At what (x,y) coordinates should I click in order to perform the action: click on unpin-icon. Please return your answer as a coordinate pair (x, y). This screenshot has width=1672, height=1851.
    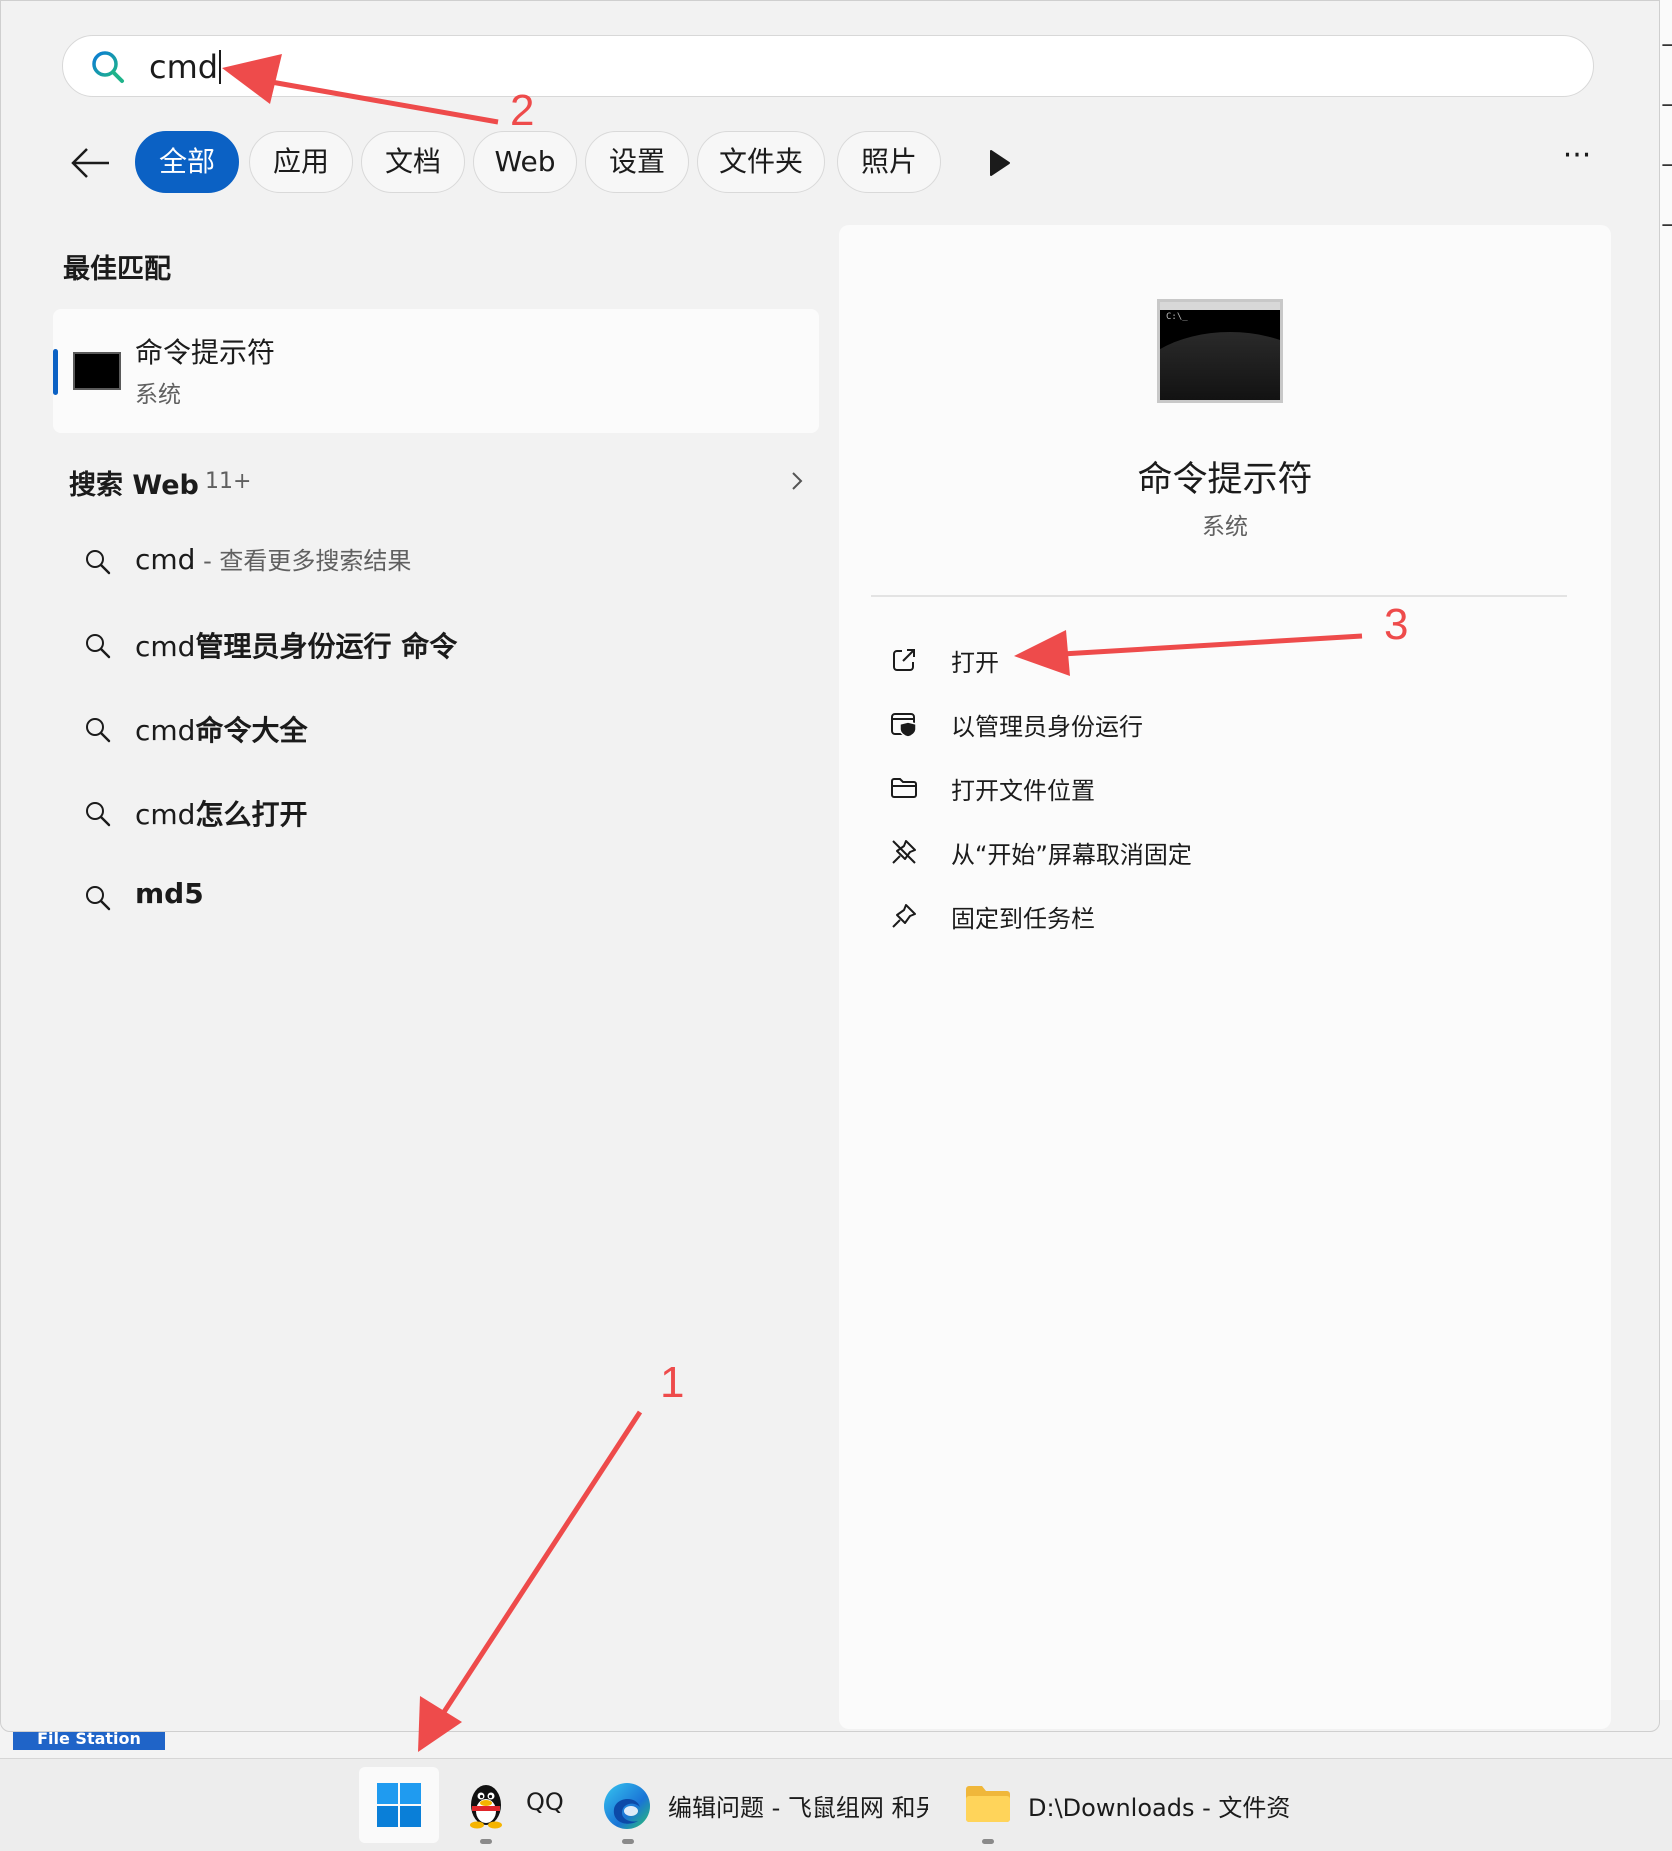
    Looking at the image, I should click on (904, 852).